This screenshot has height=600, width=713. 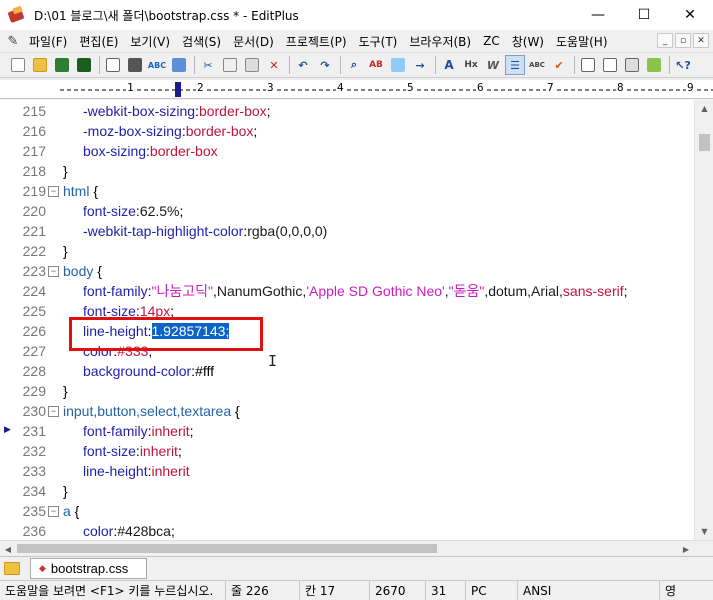 I want to click on vertical-scroll-thumb, so click(x=704, y=142).